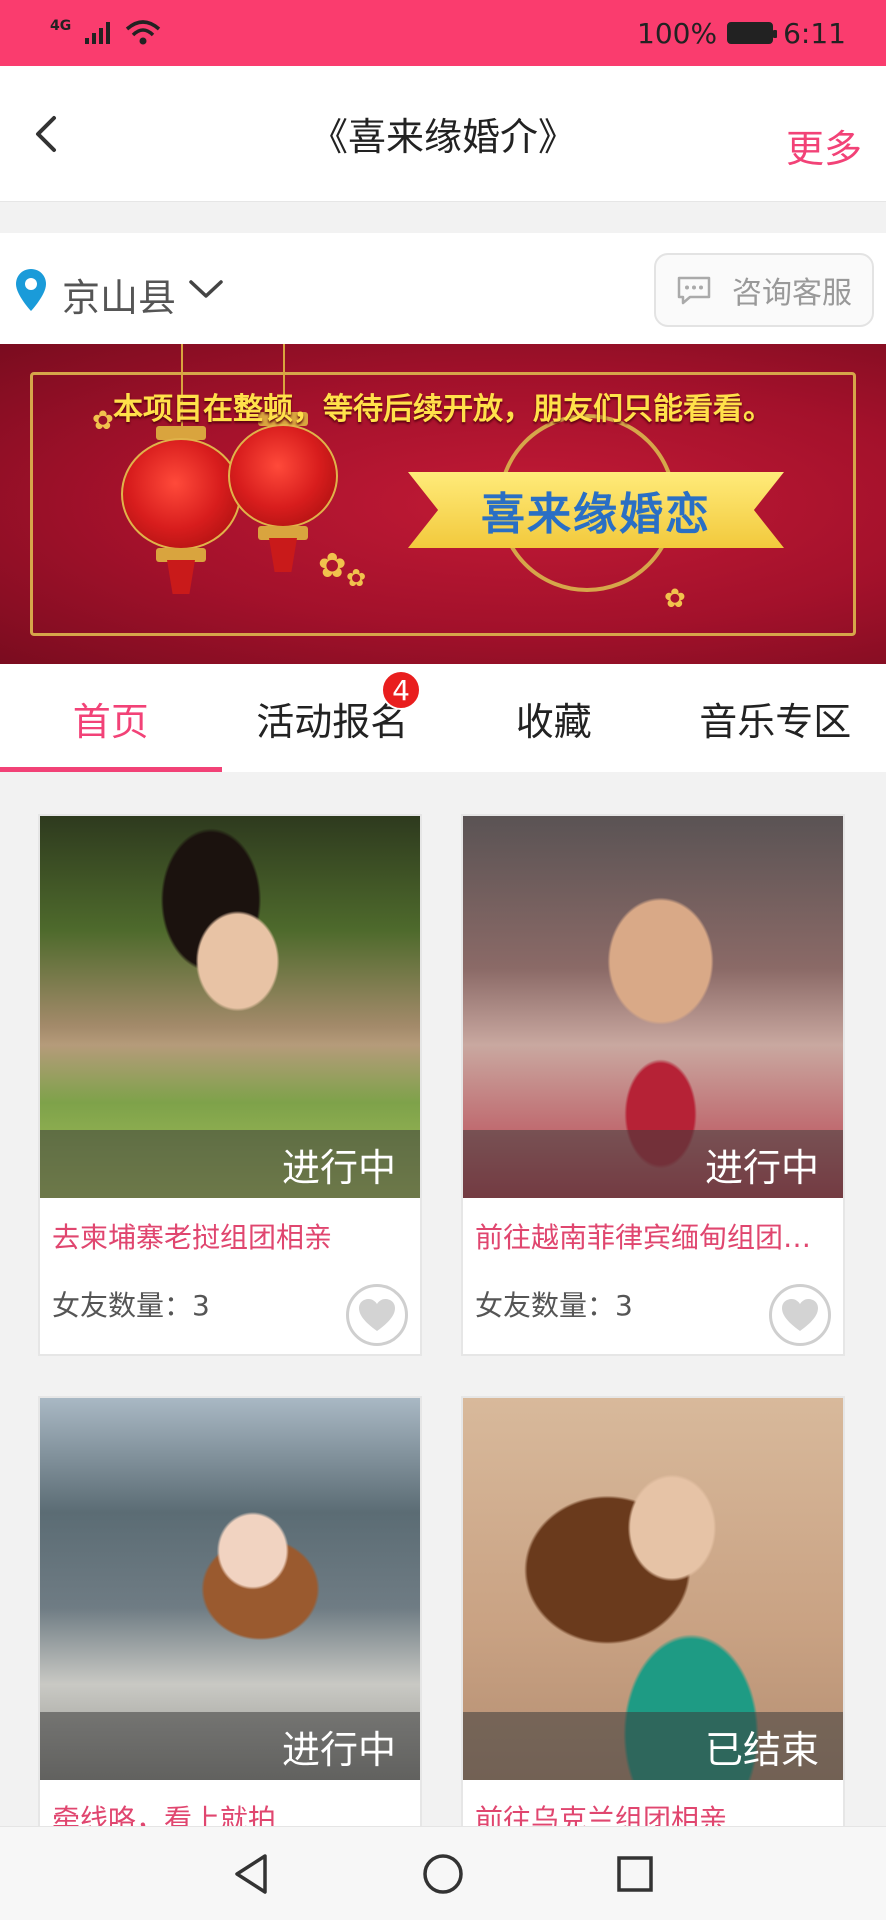 The height and width of the screenshot is (1920, 886). Describe the element at coordinates (48, 134) in the screenshot. I see `back-arrow-icon` at that location.